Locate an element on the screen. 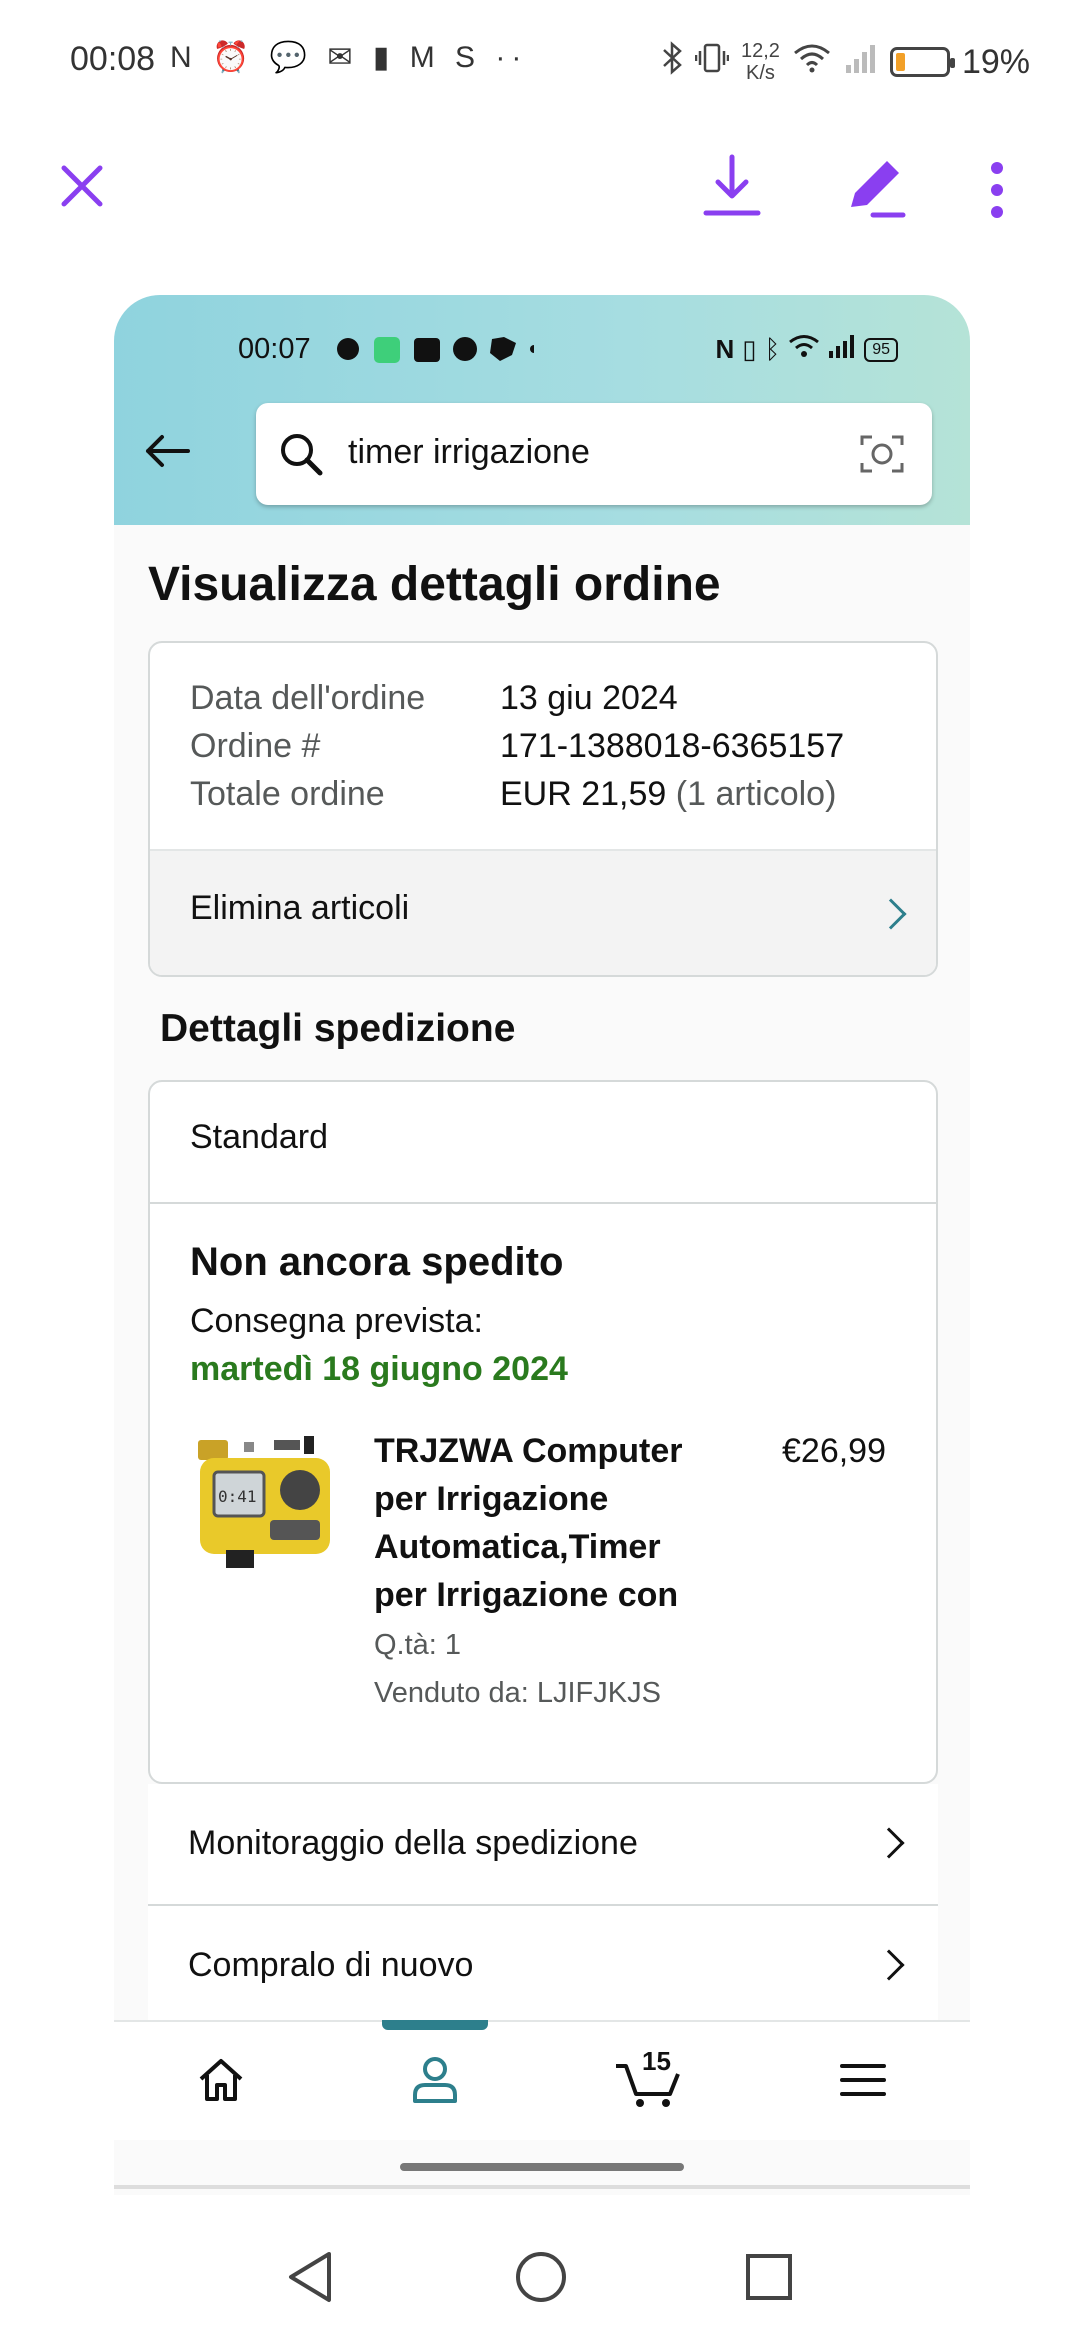  inner-status-right: N ▯ ᛒ 95 is located at coordinates (806, 349).